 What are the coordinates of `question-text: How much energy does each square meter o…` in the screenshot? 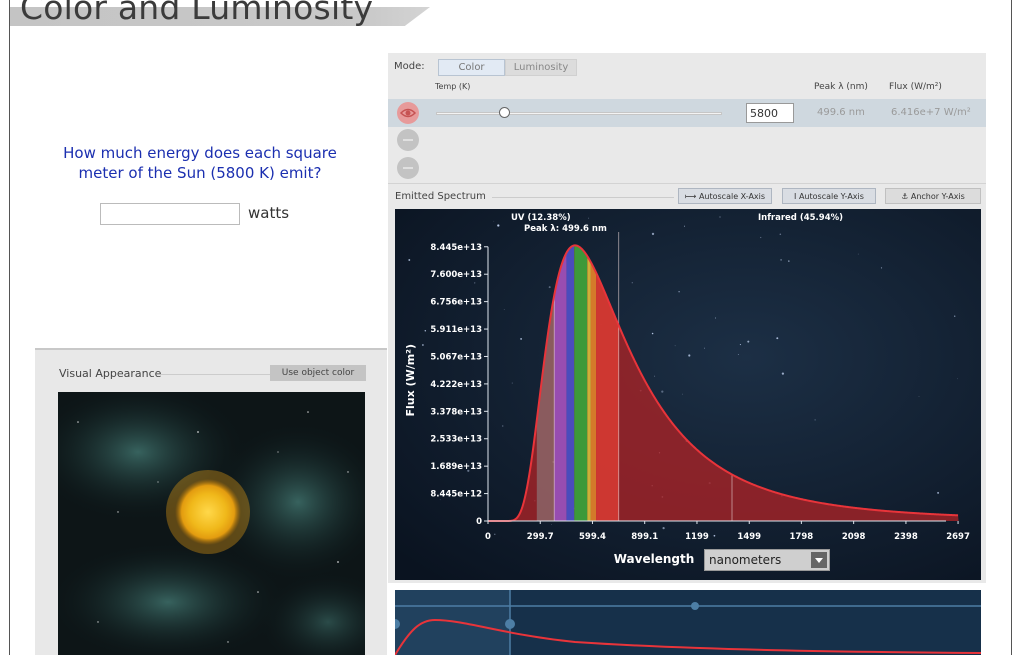 It's located at (200, 163).